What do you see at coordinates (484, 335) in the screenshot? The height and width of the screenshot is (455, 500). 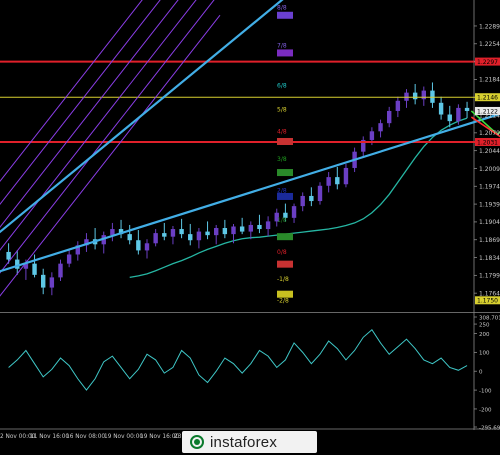 I see `osc-axis-label: 200` at bounding box center [484, 335].